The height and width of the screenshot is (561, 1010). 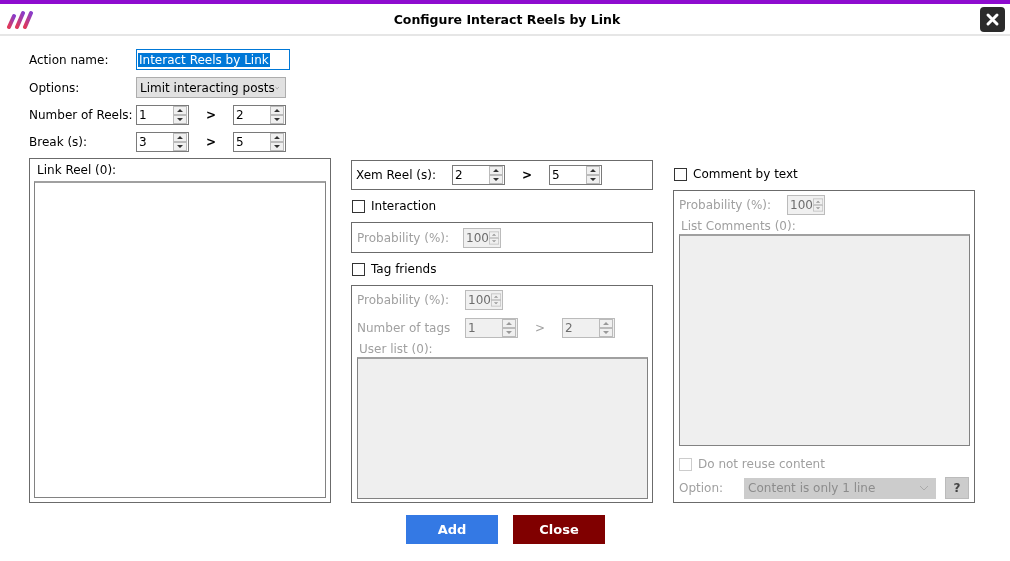 What do you see at coordinates (745, 174) in the screenshot?
I see `checkbox-label: Comment by text` at bounding box center [745, 174].